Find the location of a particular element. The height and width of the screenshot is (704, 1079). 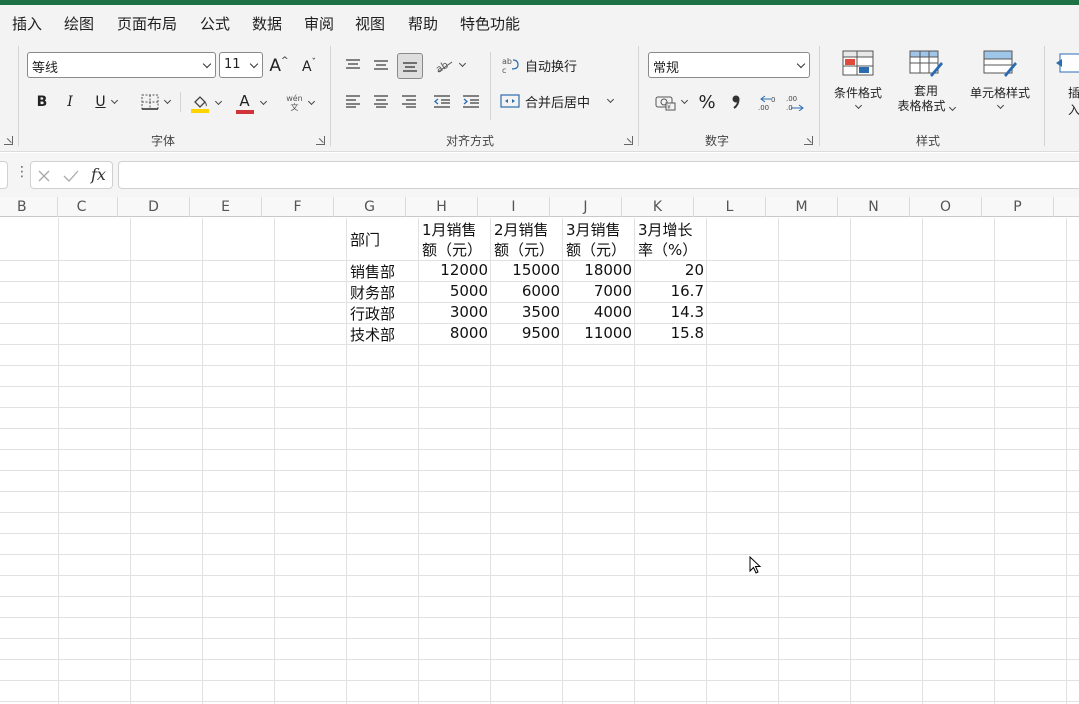

align-center-button is located at coordinates (381, 101).